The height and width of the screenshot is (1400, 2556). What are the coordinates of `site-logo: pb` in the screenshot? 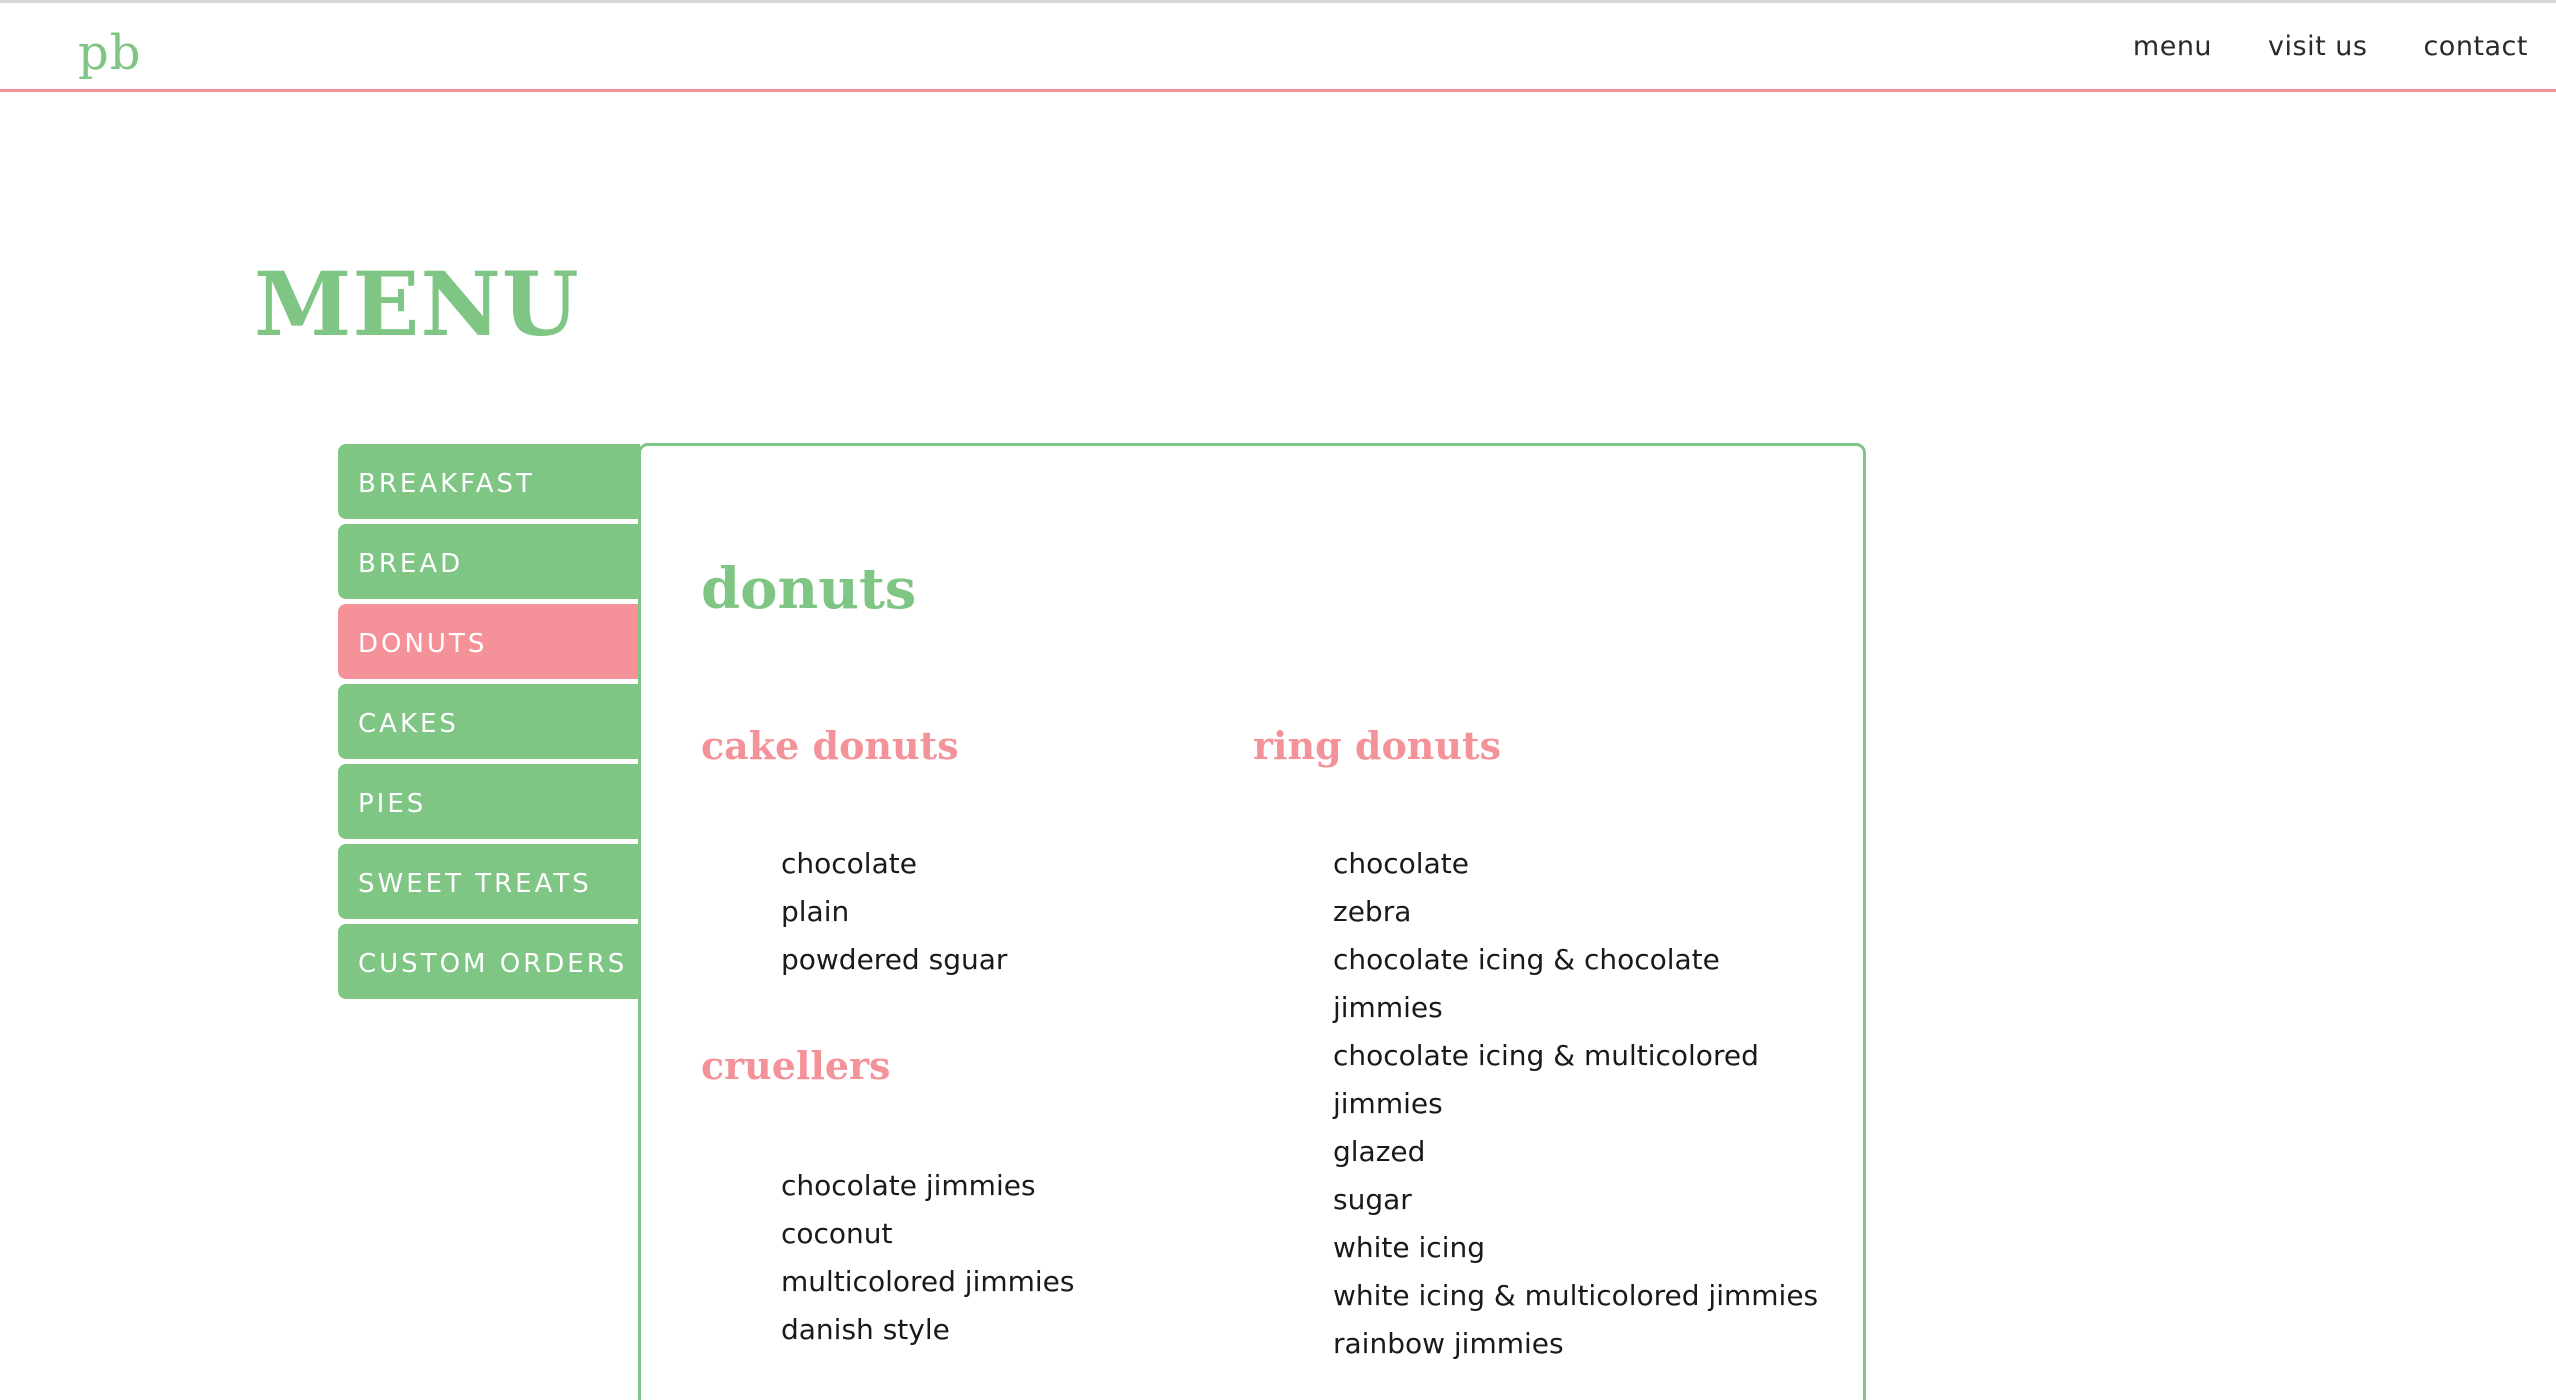 It's located at (109, 53).